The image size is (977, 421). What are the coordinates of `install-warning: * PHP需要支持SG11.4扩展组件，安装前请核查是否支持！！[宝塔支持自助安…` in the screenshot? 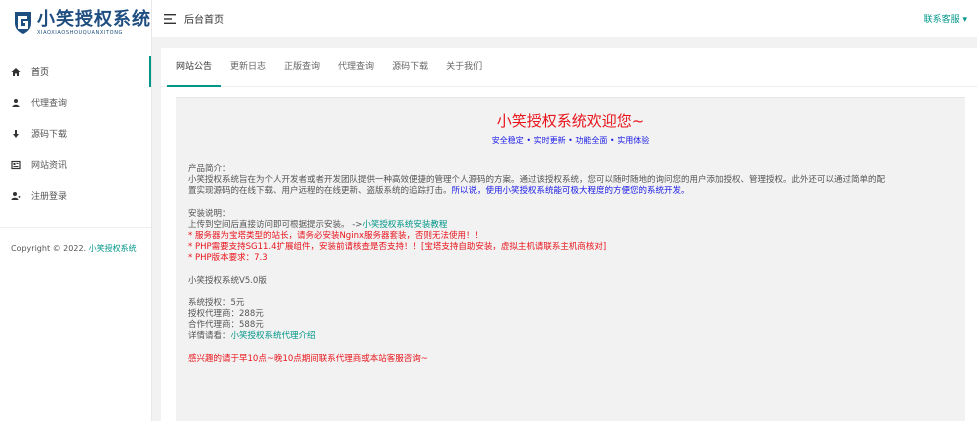 It's located at (397, 247).